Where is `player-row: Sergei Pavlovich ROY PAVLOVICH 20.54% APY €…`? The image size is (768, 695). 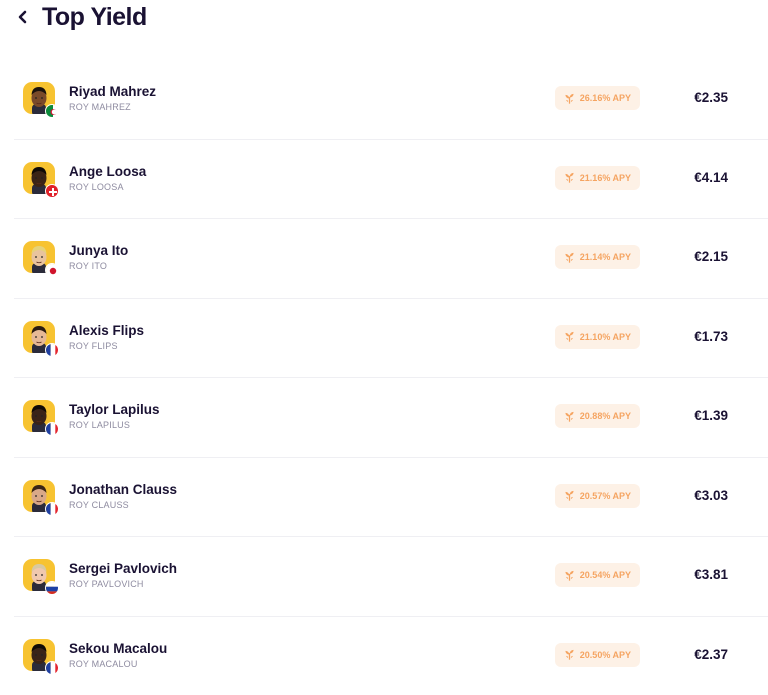
player-row: Sergei Pavlovich ROY PAVLOVICH 20.54% APY €… is located at coordinates (391, 577).